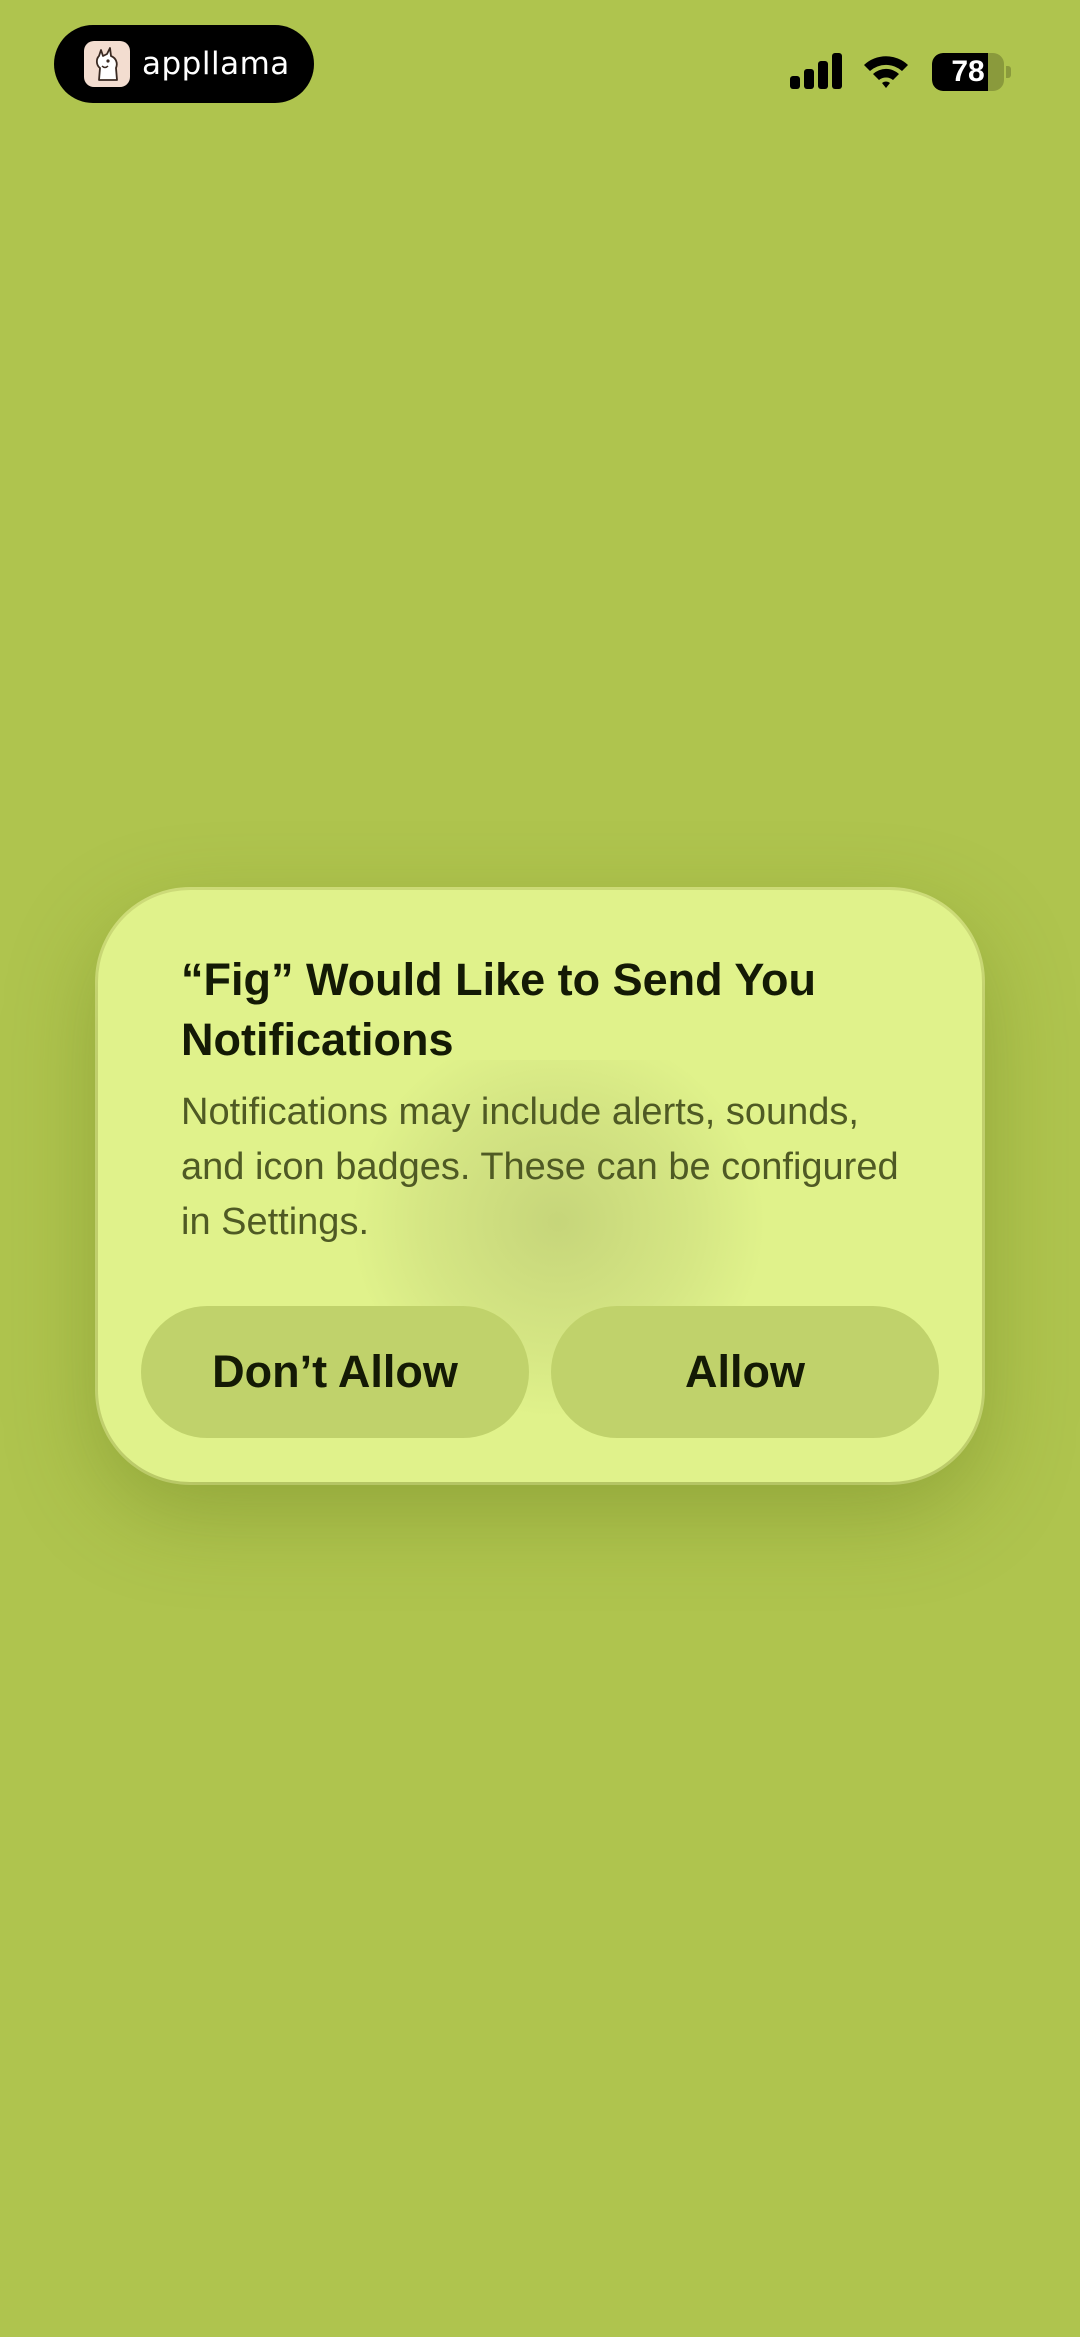  I want to click on battery-level-text: 78, so click(968, 71).